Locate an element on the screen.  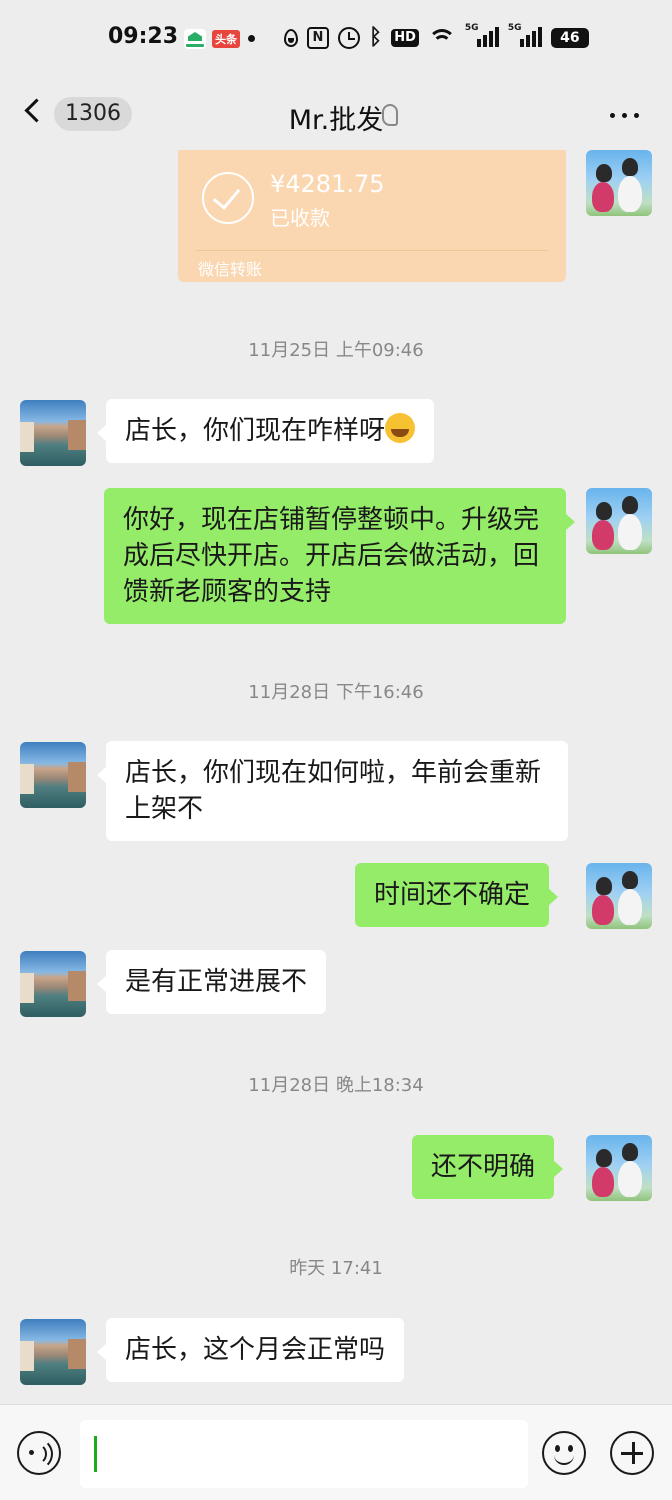
more-icon is located at coordinates (625, 116).